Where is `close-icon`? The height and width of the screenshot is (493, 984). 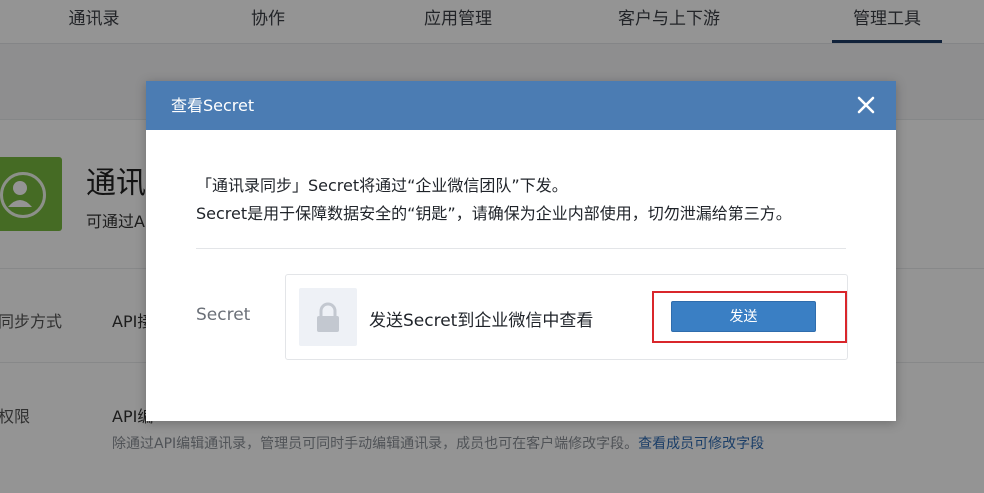
close-icon is located at coordinates (866, 105).